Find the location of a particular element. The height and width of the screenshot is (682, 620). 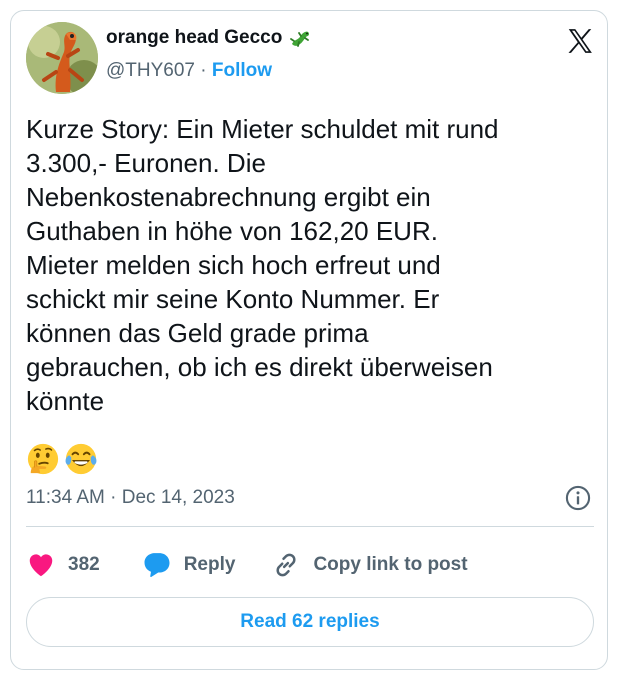

read-replies-button: Read 62 replies is located at coordinates (310, 622).